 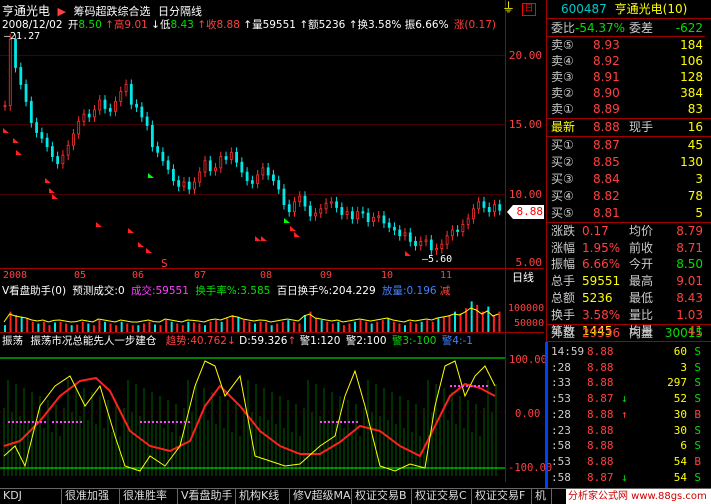 I want to click on pin-icon: ⏚, so click(x=508, y=9).